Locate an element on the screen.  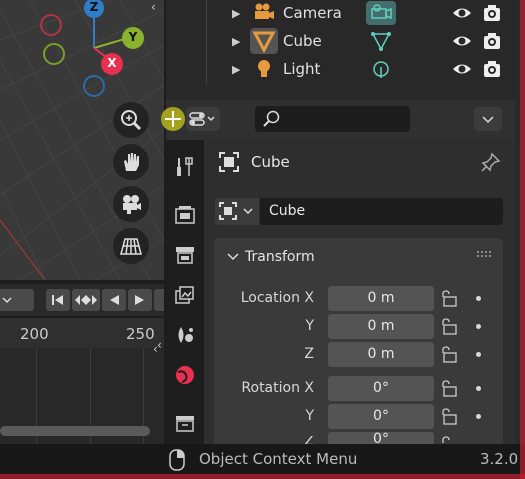
axis-gizmo is located at coordinates (90, 50).